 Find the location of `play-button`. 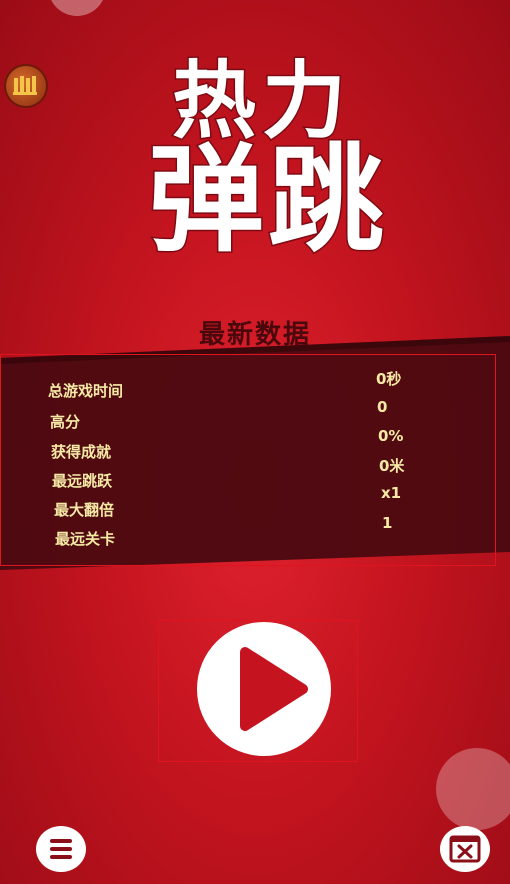

play-button is located at coordinates (264, 689).